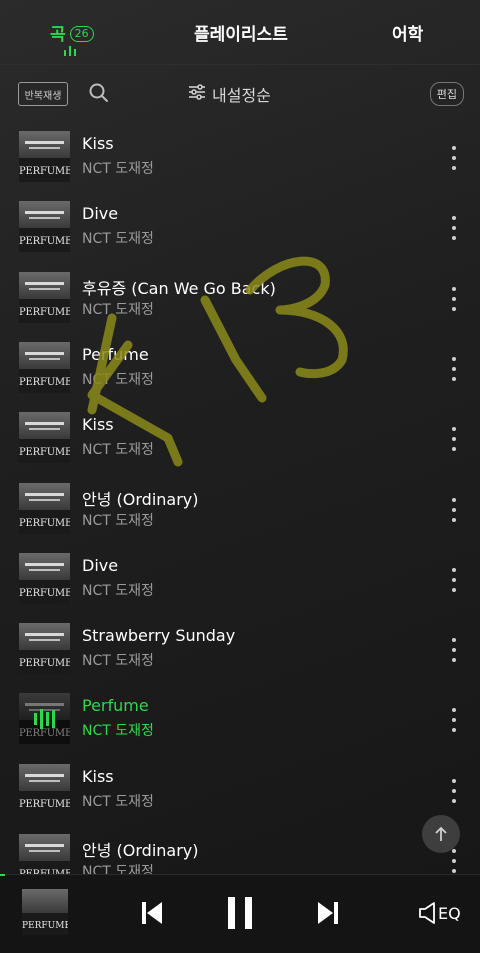  What do you see at coordinates (446, 94) in the screenshot?
I see `edit-button: 편집` at bounding box center [446, 94].